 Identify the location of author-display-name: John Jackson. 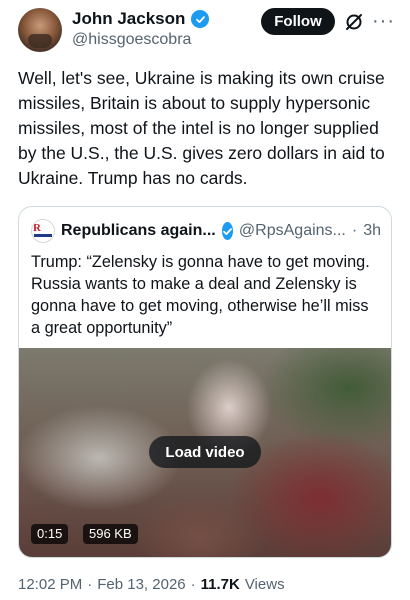
(128, 19).